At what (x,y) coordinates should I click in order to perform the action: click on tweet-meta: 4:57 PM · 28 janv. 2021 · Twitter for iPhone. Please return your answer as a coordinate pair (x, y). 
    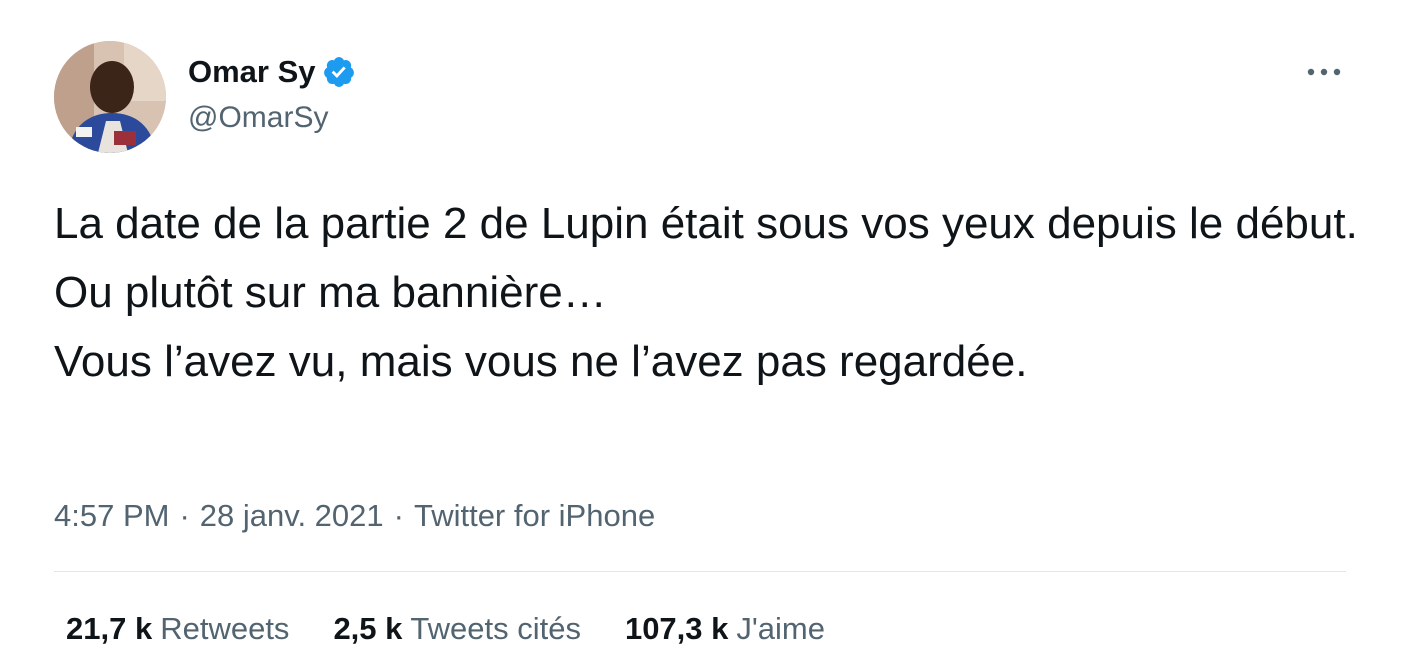
    Looking at the image, I should click on (354, 516).